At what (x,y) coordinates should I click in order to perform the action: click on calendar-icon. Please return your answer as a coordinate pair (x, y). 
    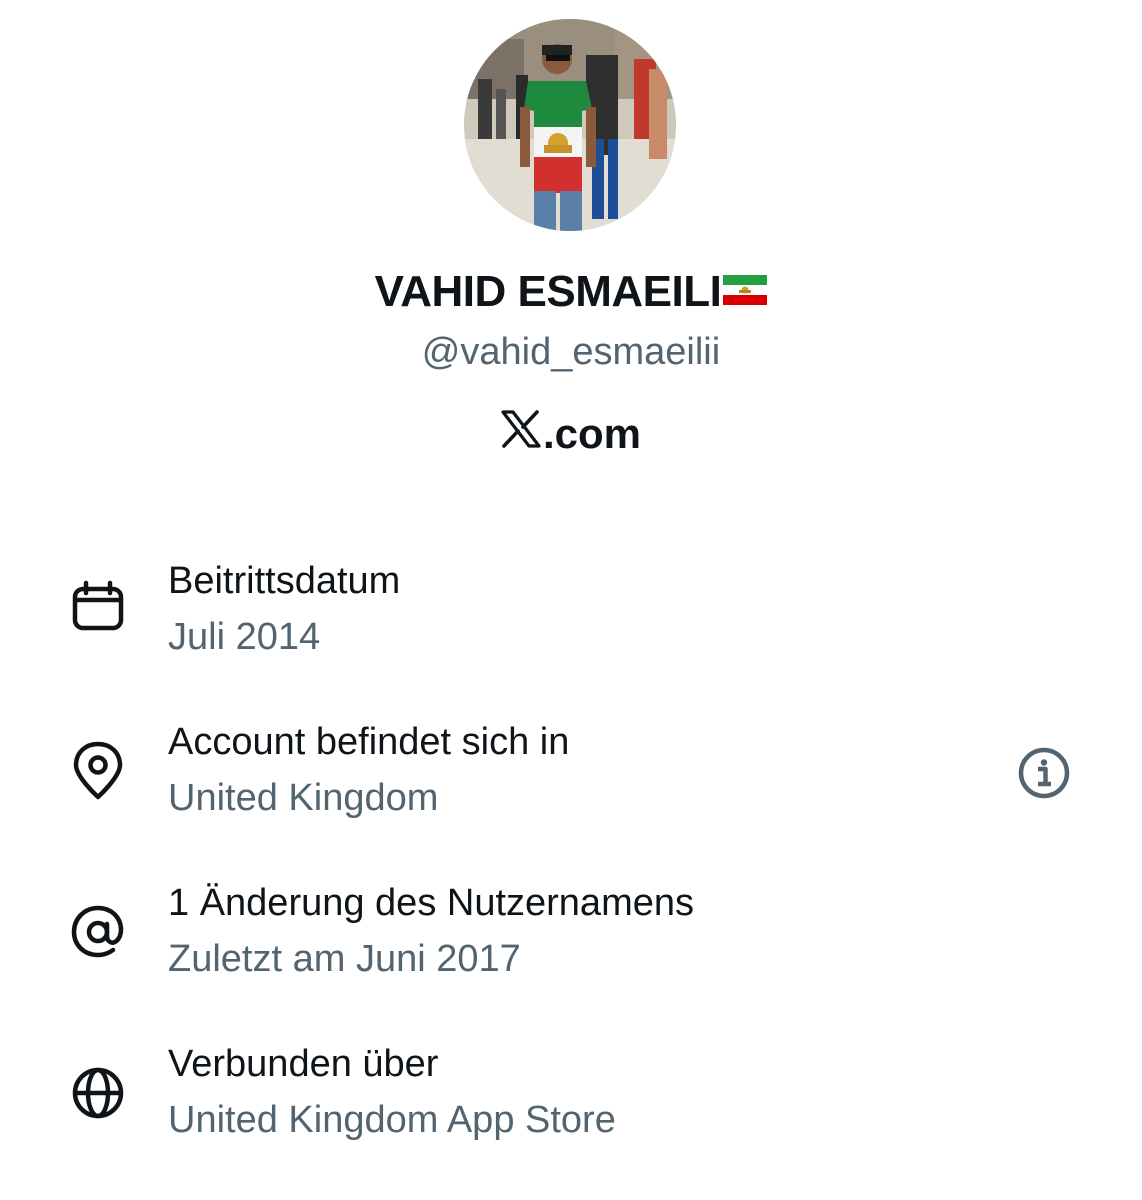
    Looking at the image, I should click on (98, 608).